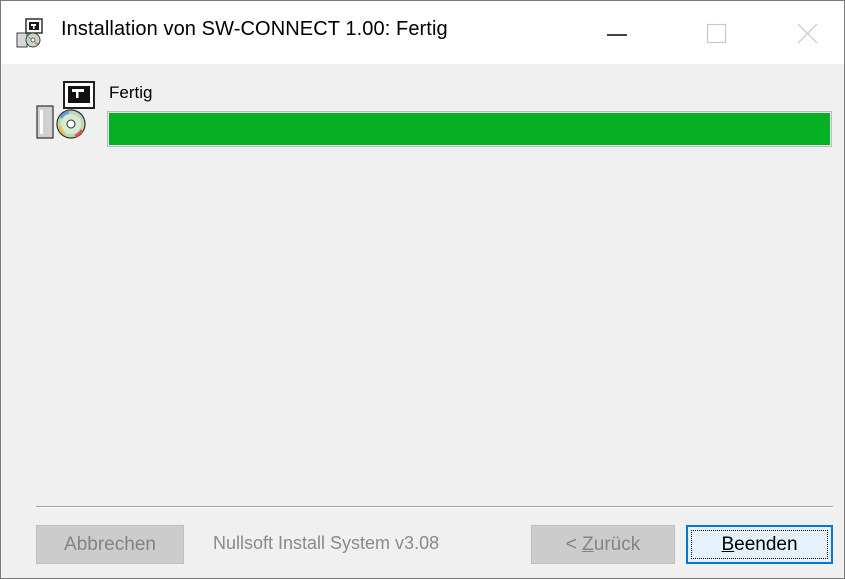 This screenshot has height=579, width=845. I want to click on progress-fill, so click(469, 129).